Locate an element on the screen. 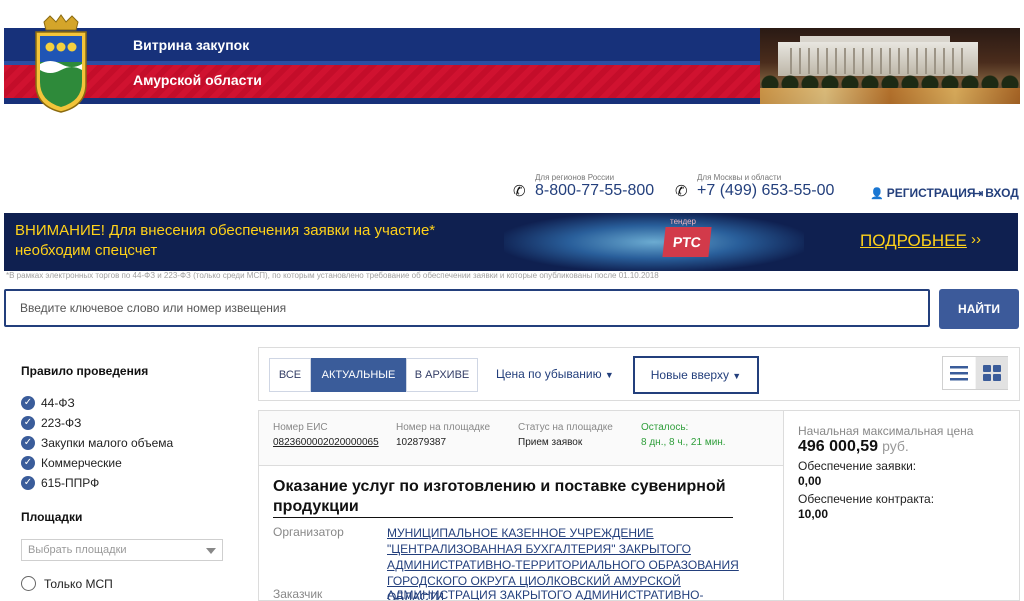  rts-tender-logo: РТС is located at coordinates (687, 242).